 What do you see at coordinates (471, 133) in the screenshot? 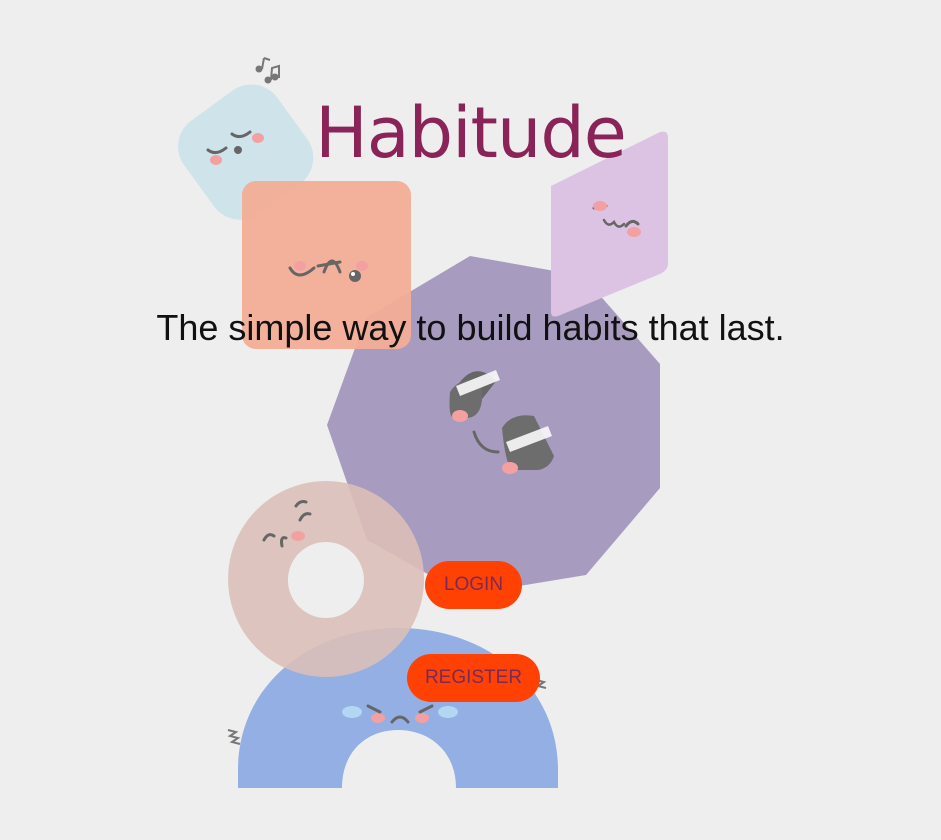
I see `app-title: Habitude` at bounding box center [471, 133].